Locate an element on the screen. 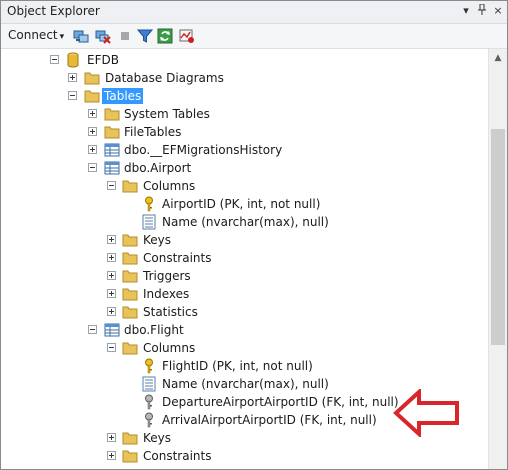 Image resolution: width=508 pixels, height=470 pixels. tree-label-flight-keys: Keys is located at coordinates (157, 438).